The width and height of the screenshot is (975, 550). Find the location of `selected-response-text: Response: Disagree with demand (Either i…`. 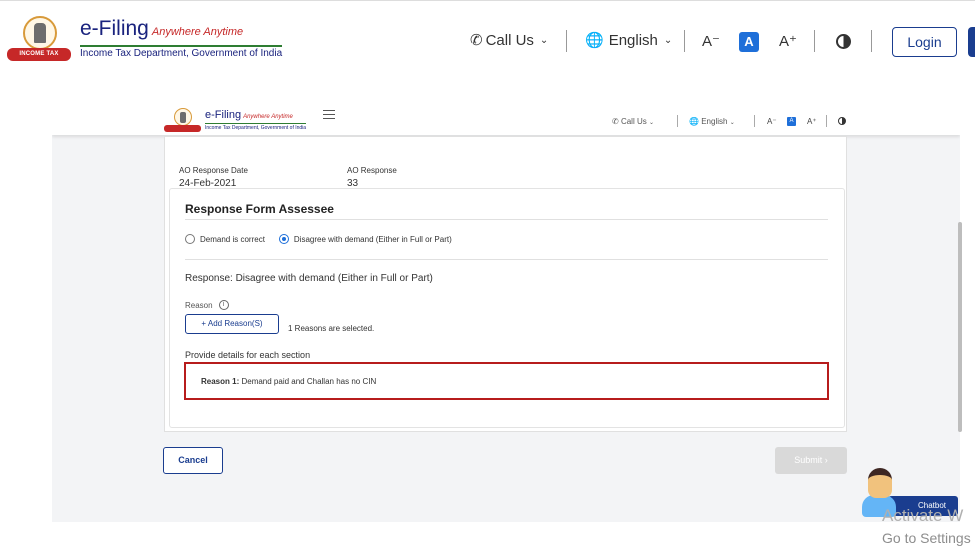

selected-response-text: Response: Disagree with demand (Either i… is located at coordinates (309, 278).